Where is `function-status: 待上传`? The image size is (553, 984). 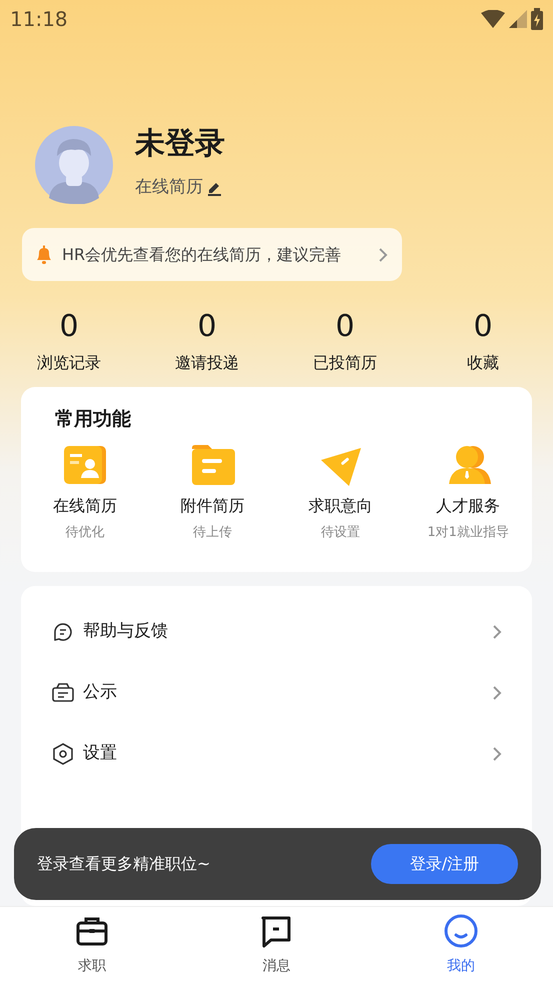
function-status: 待上传 is located at coordinates (212, 533).